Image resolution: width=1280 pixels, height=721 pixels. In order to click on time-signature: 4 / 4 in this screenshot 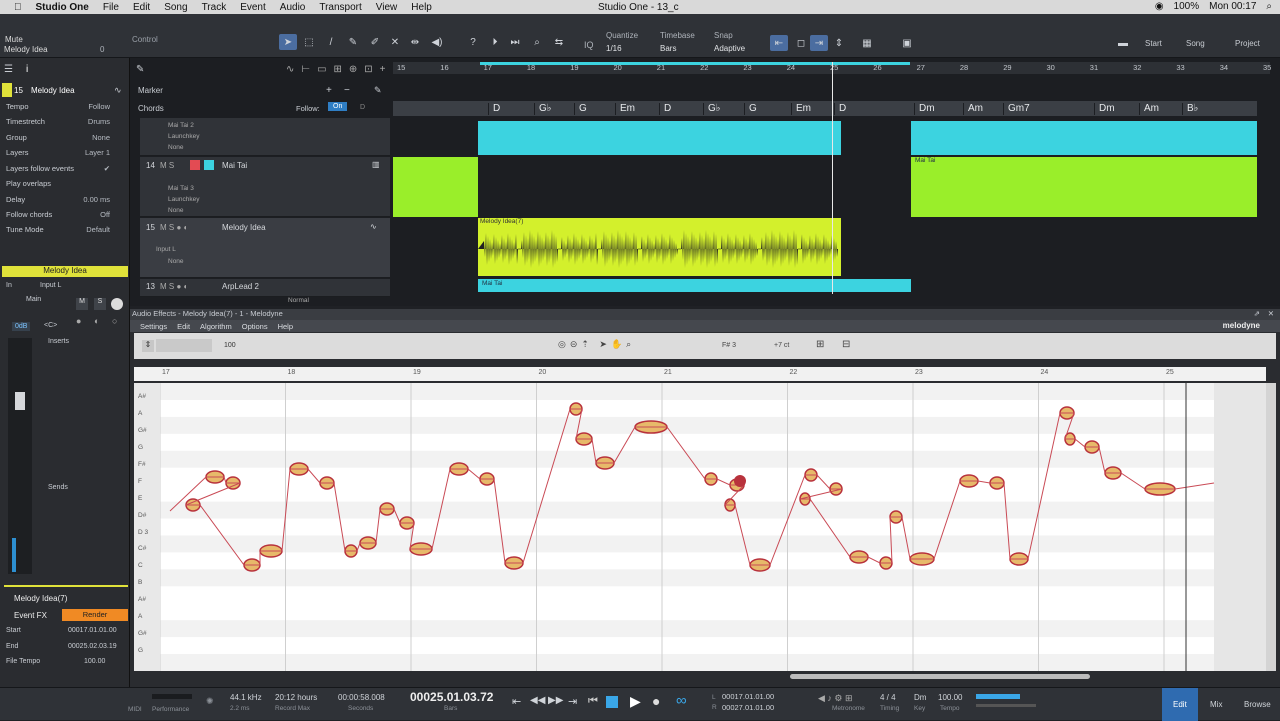, I will do `click(888, 697)`.